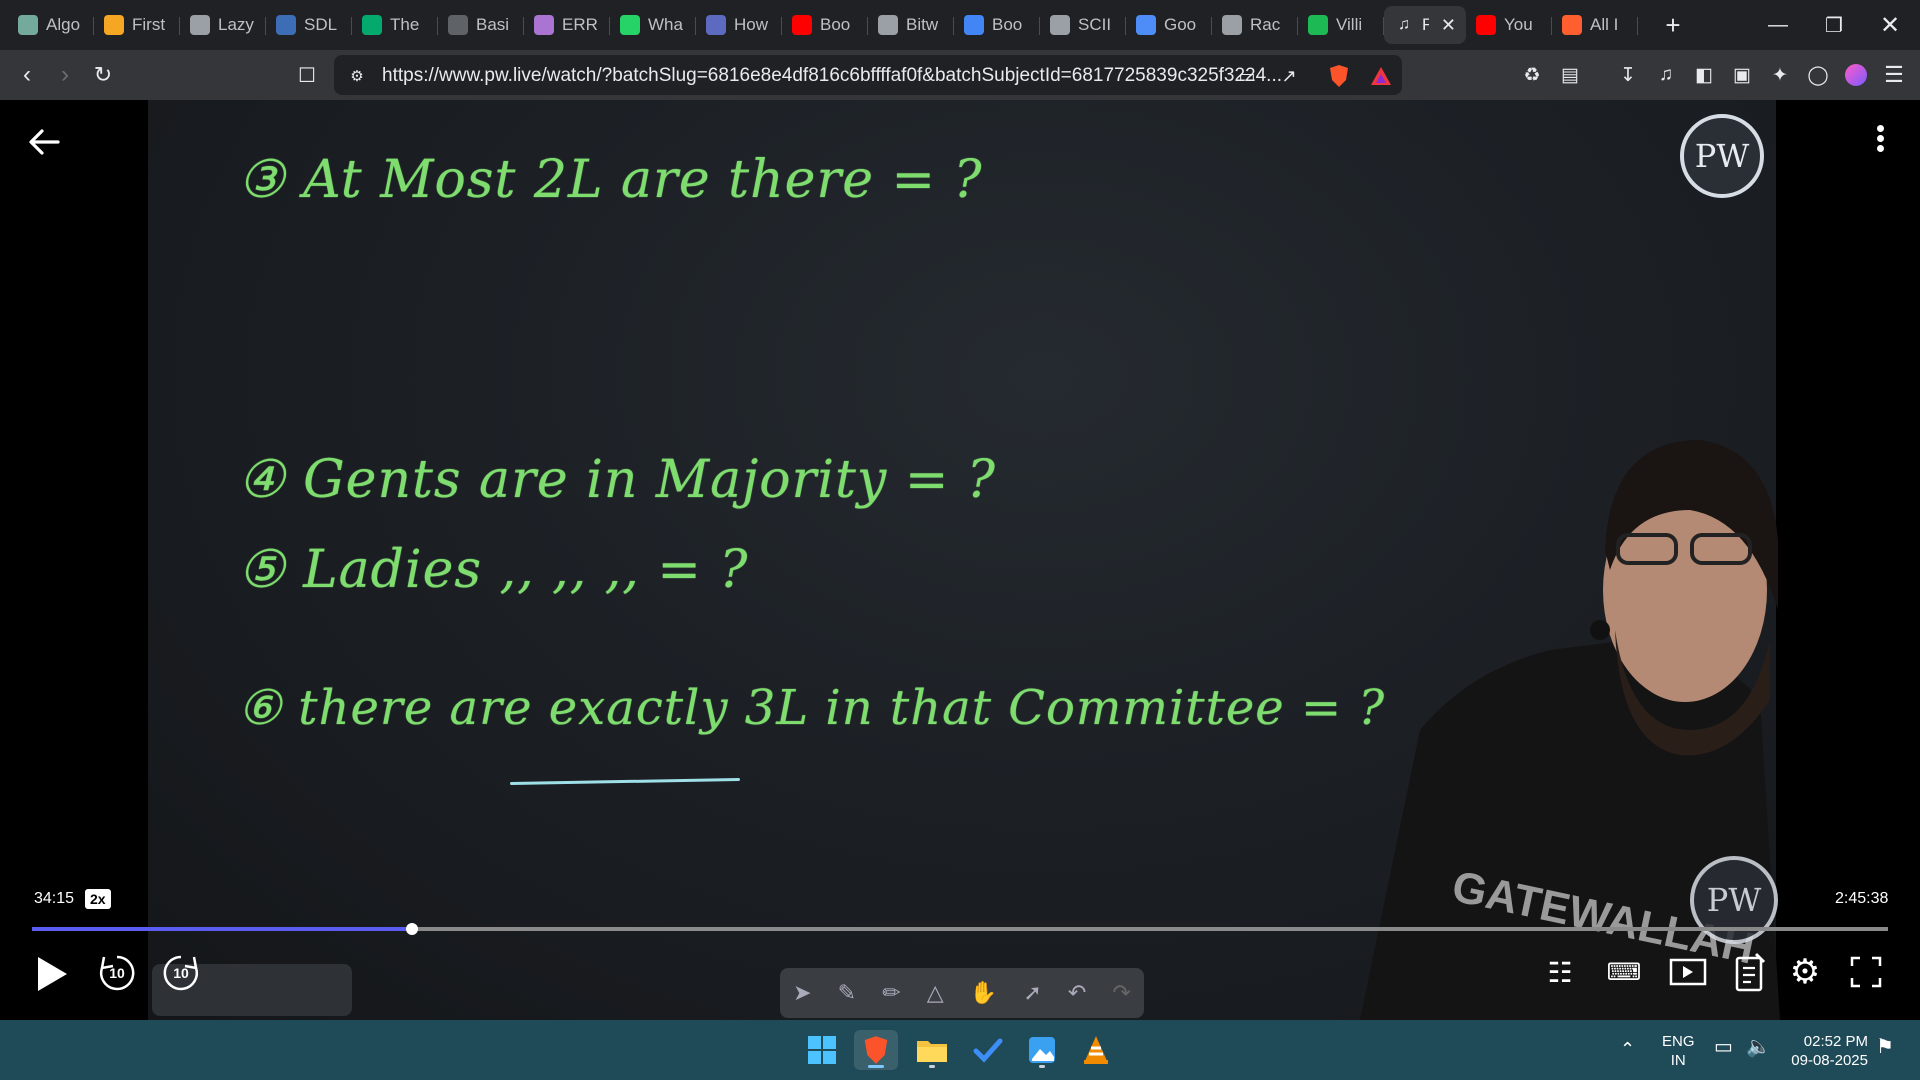  I want to click on minimize-button: —, so click(1778, 25).